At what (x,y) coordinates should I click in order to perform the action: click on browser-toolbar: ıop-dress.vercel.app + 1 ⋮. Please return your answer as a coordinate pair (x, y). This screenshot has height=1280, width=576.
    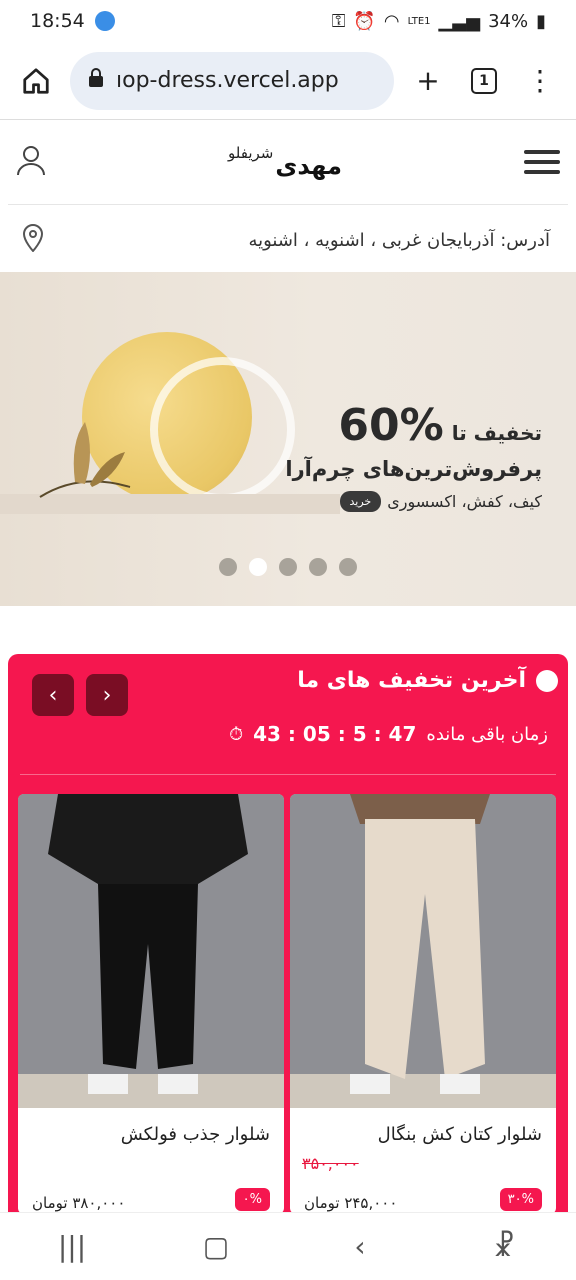
    Looking at the image, I should click on (288, 81).